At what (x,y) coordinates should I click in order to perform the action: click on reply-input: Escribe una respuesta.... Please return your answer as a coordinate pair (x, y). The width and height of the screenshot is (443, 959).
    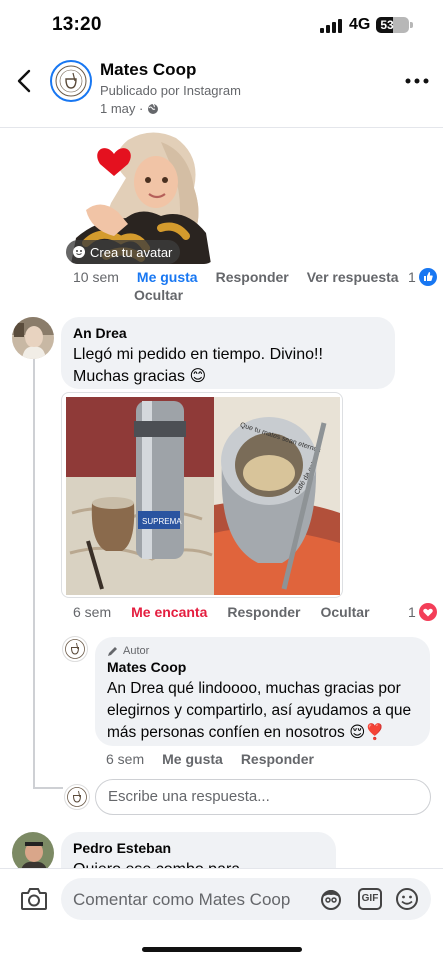
    Looking at the image, I should click on (263, 797).